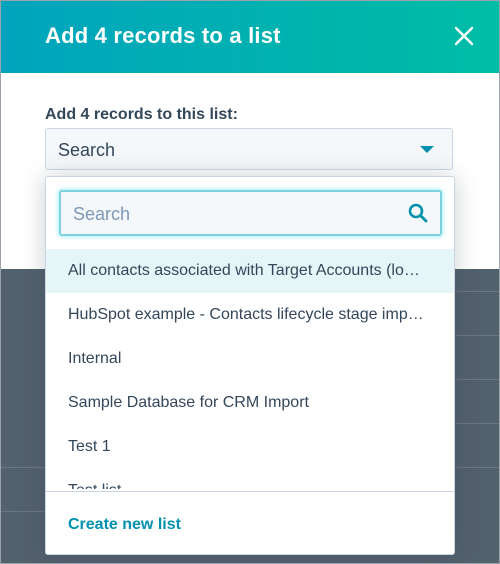 The image size is (500, 564). I want to click on caret-down-icon, so click(427, 149).